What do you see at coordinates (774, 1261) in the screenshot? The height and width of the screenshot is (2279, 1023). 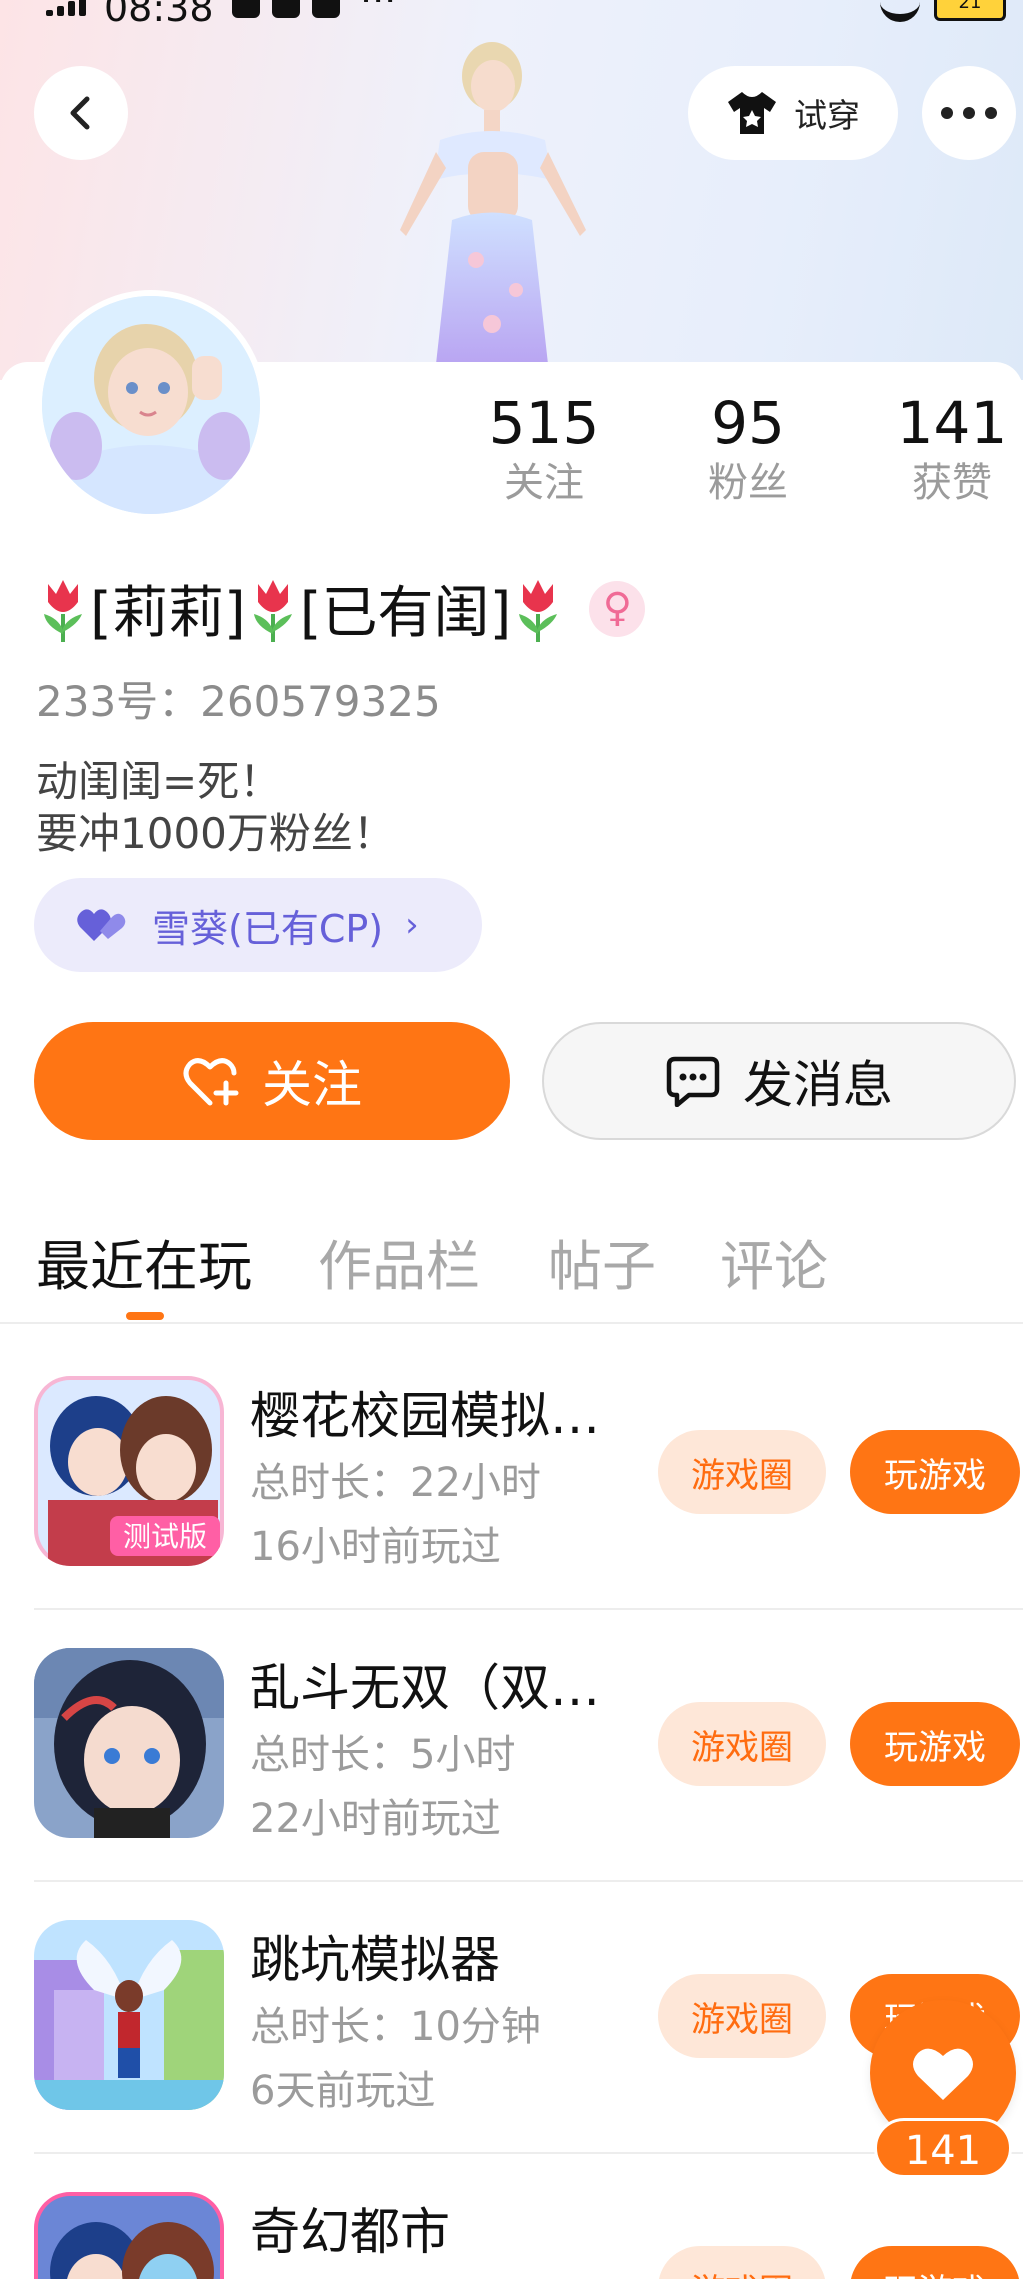 I see `tab-comments: 评论` at bounding box center [774, 1261].